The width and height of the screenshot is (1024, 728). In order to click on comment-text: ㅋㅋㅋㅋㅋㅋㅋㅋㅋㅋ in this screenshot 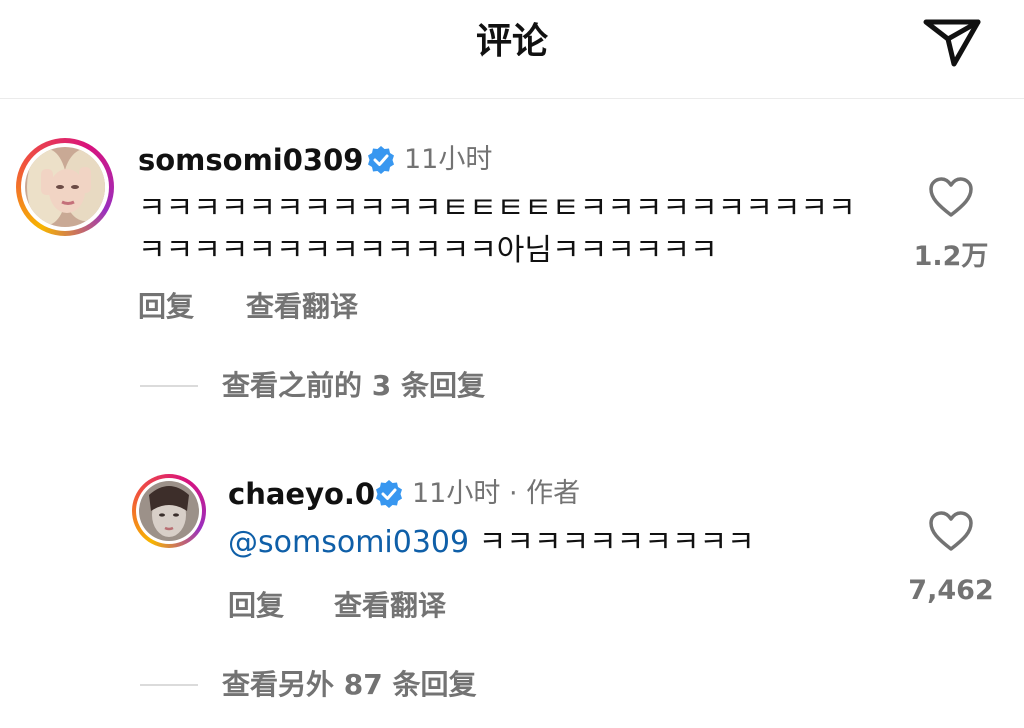, I will do `click(612, 542)`.